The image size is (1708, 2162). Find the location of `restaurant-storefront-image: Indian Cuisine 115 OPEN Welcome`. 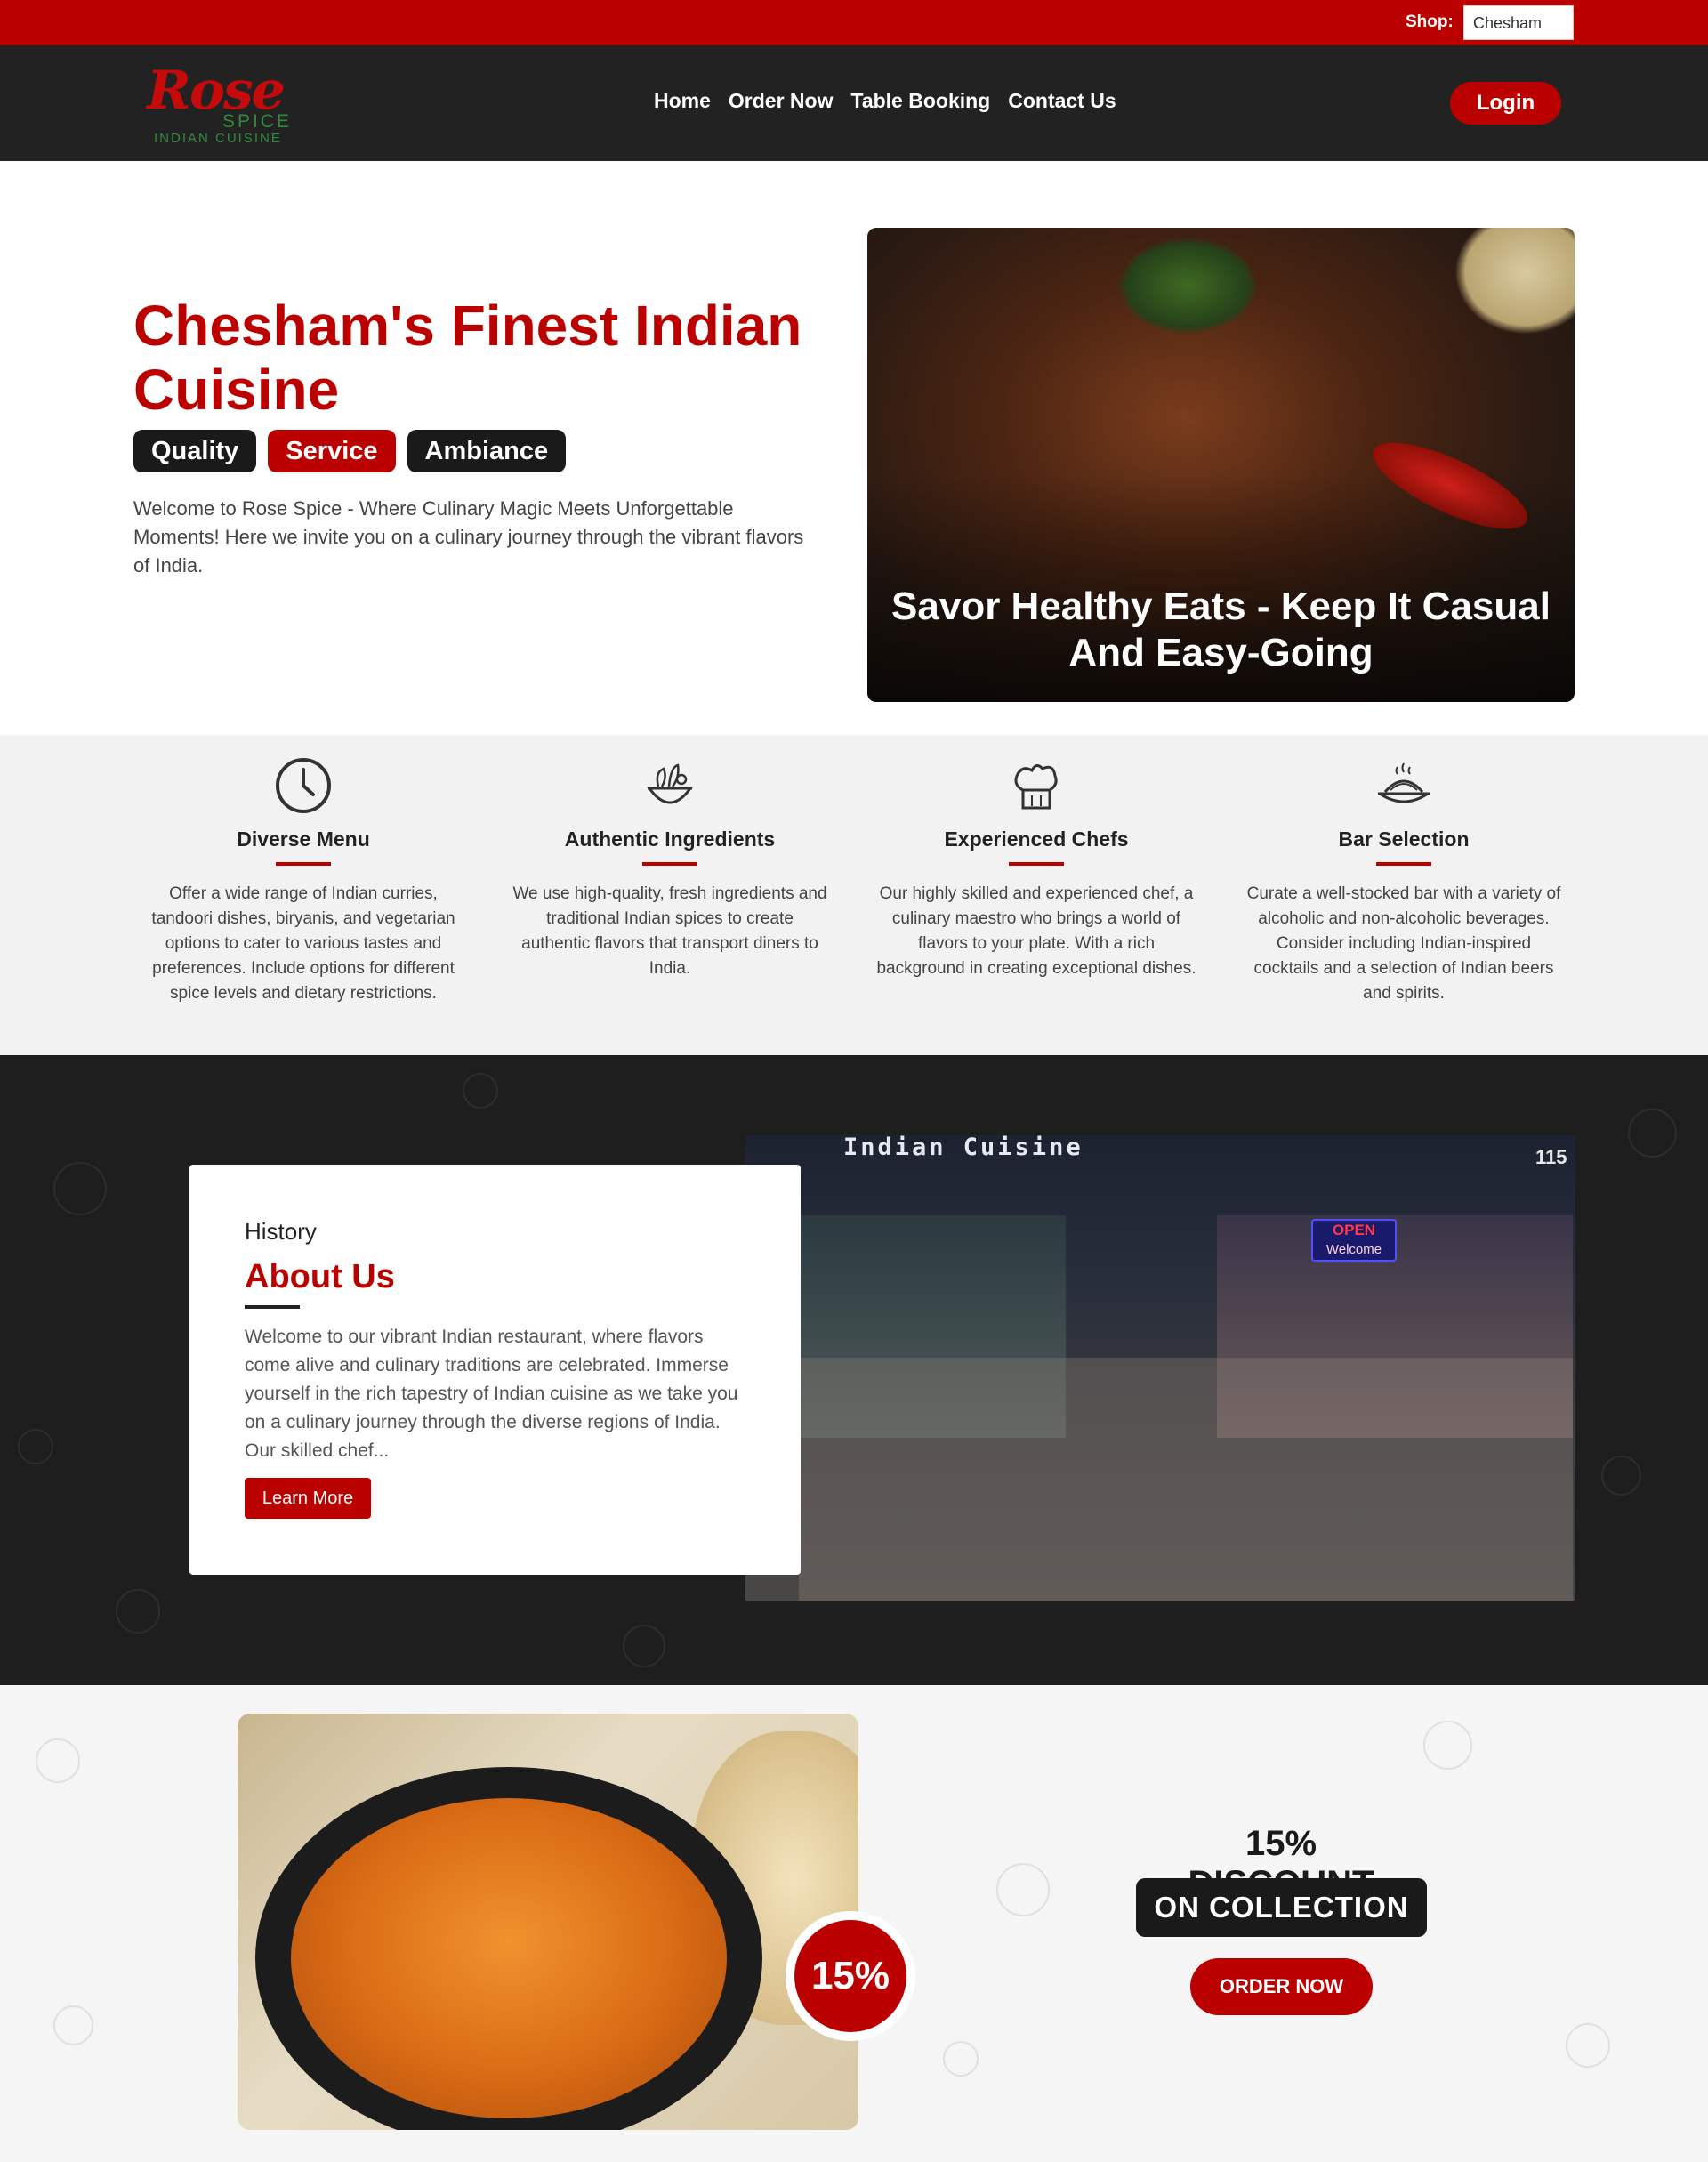

restaurant-storefront-image: Indian Cuisine 115 OPEN Welcome is located at coordinates (1160, 1368).